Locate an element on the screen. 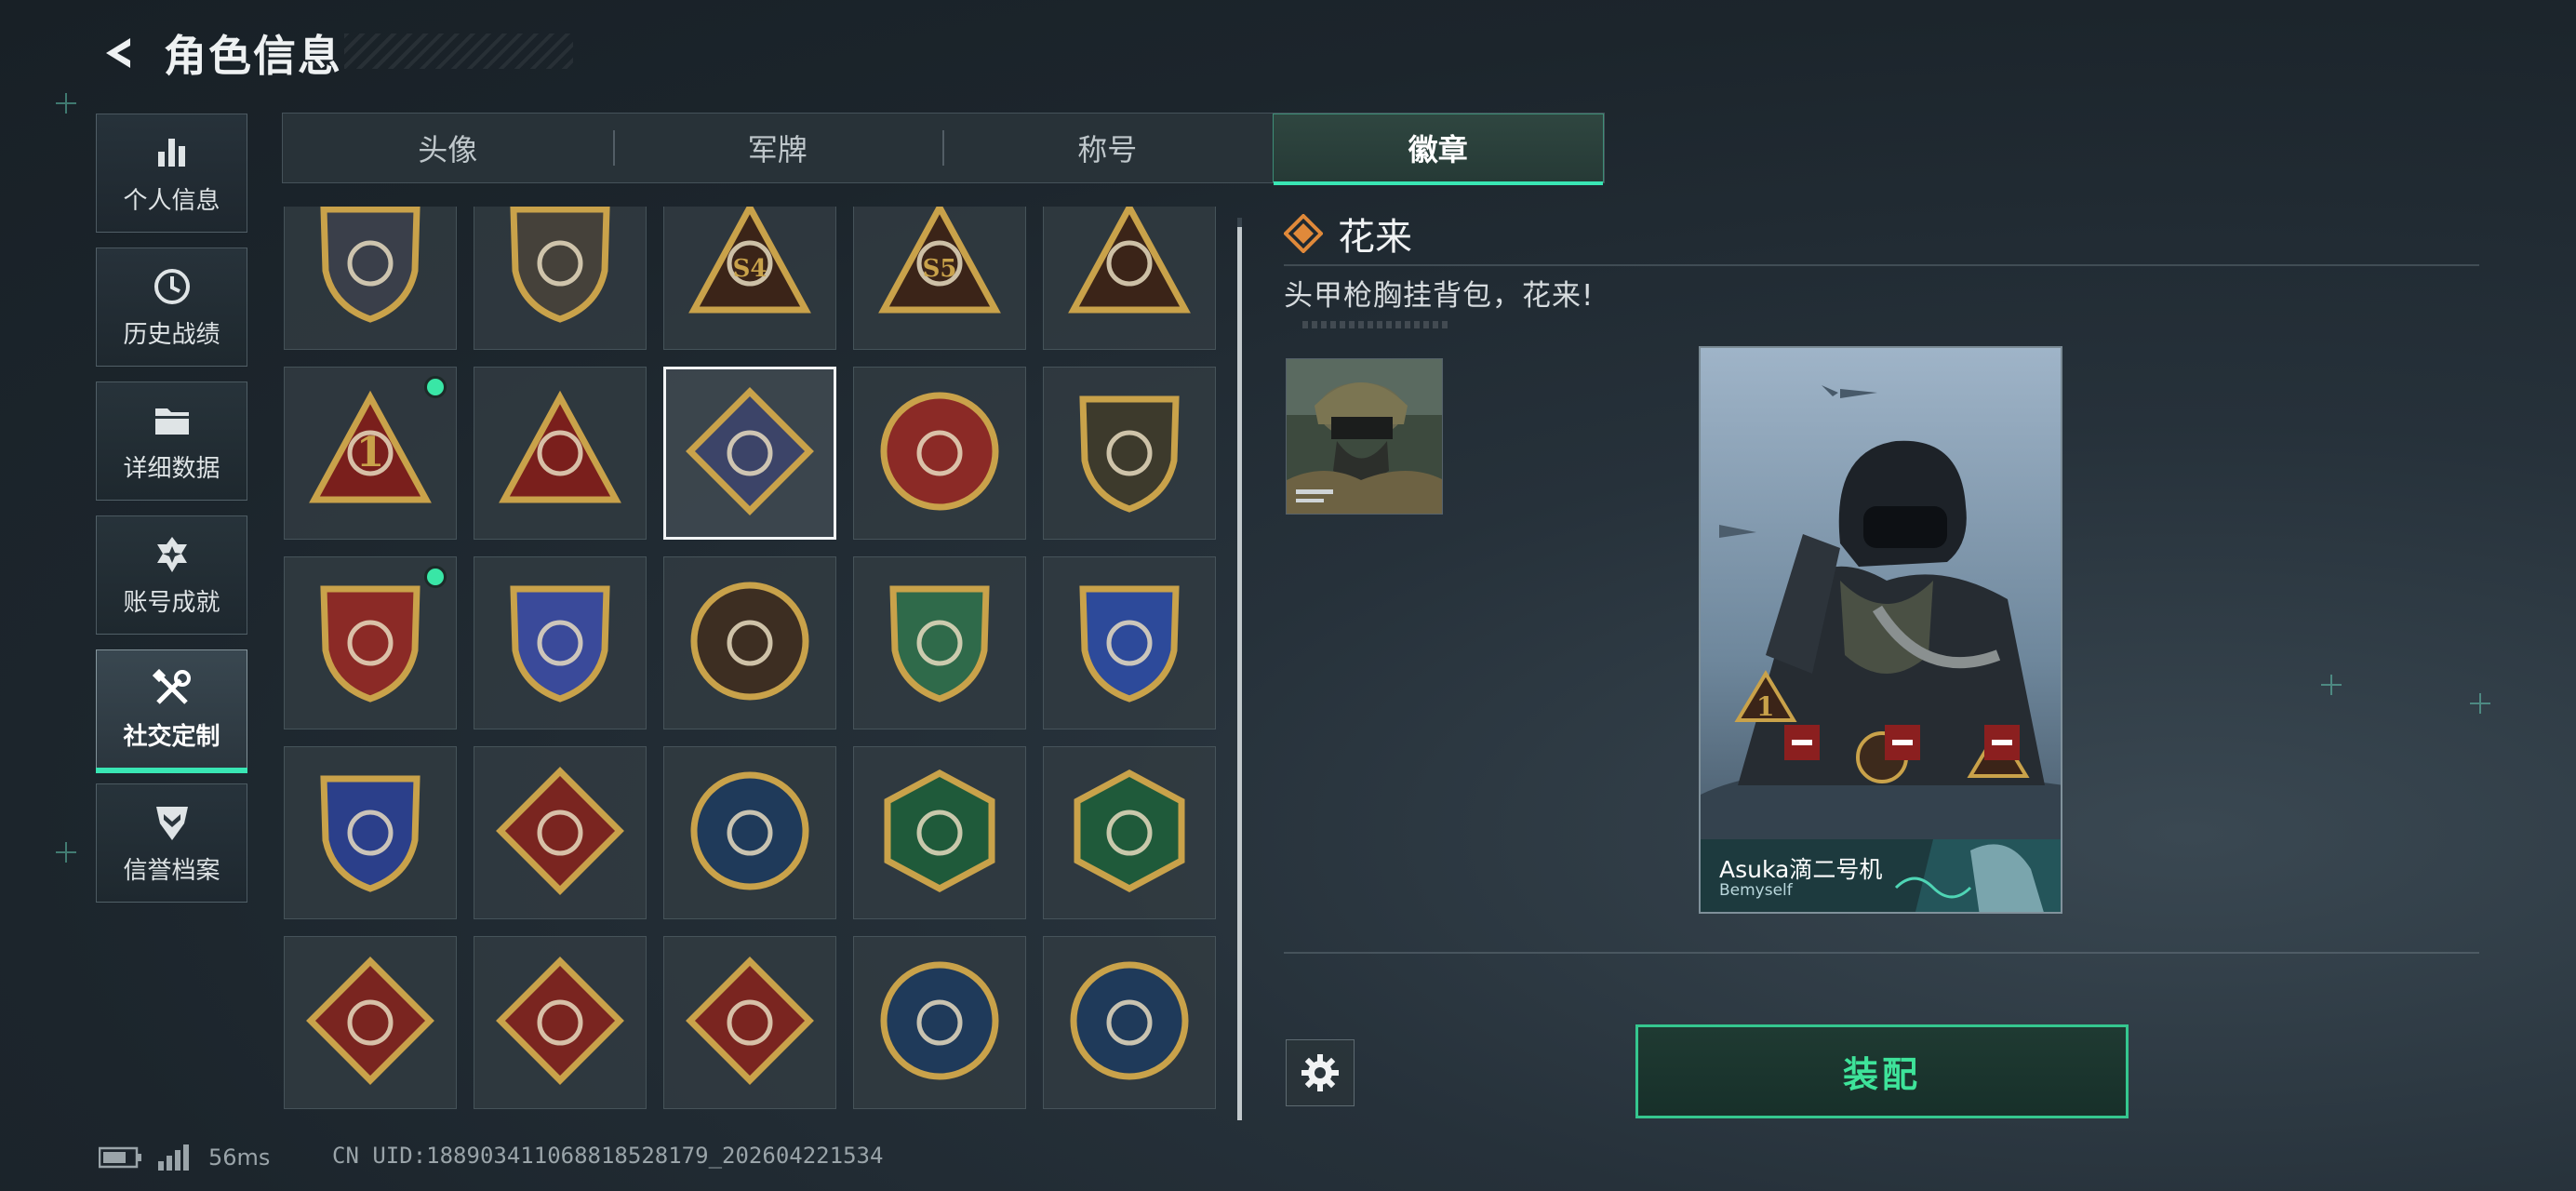  history-clock-icon is located at coordinates (172, 286).